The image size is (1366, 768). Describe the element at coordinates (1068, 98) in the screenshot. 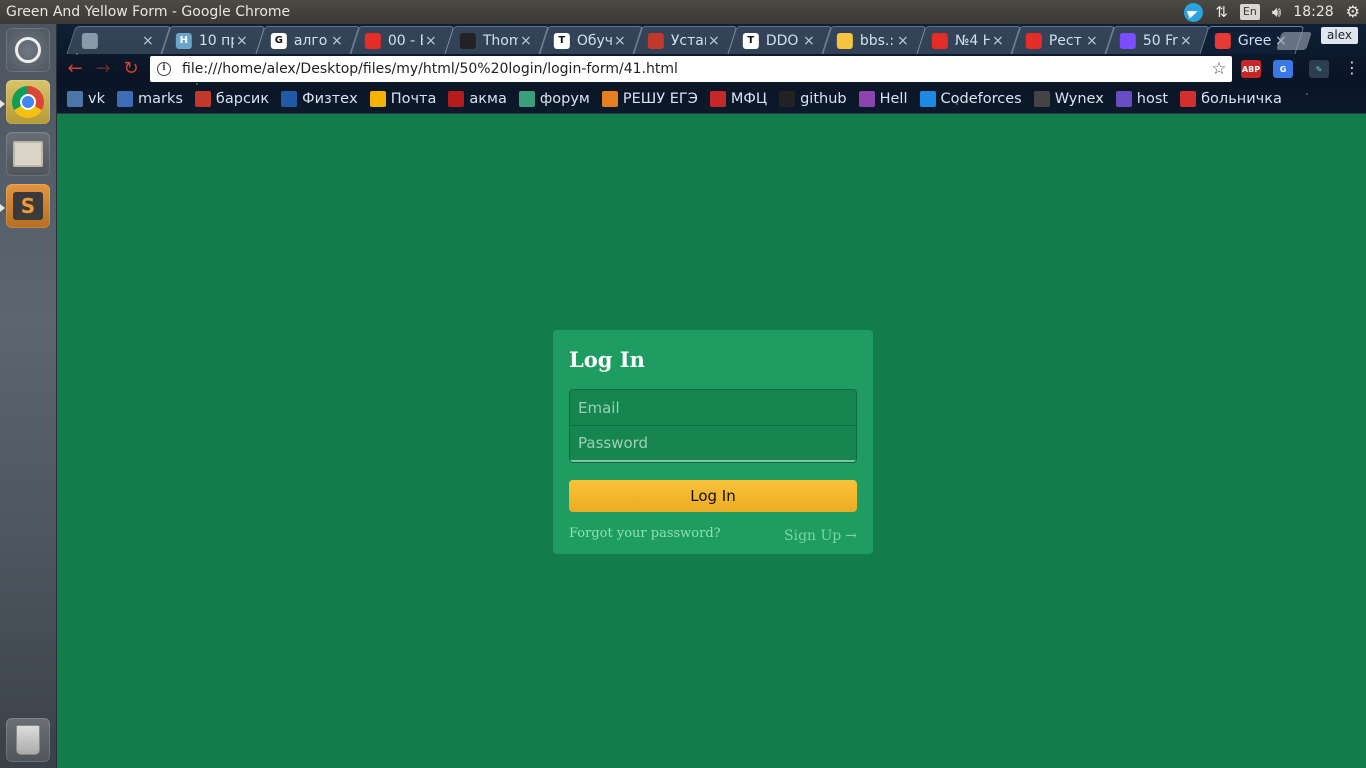

I see `bookmark-item: Wynex` at that location.